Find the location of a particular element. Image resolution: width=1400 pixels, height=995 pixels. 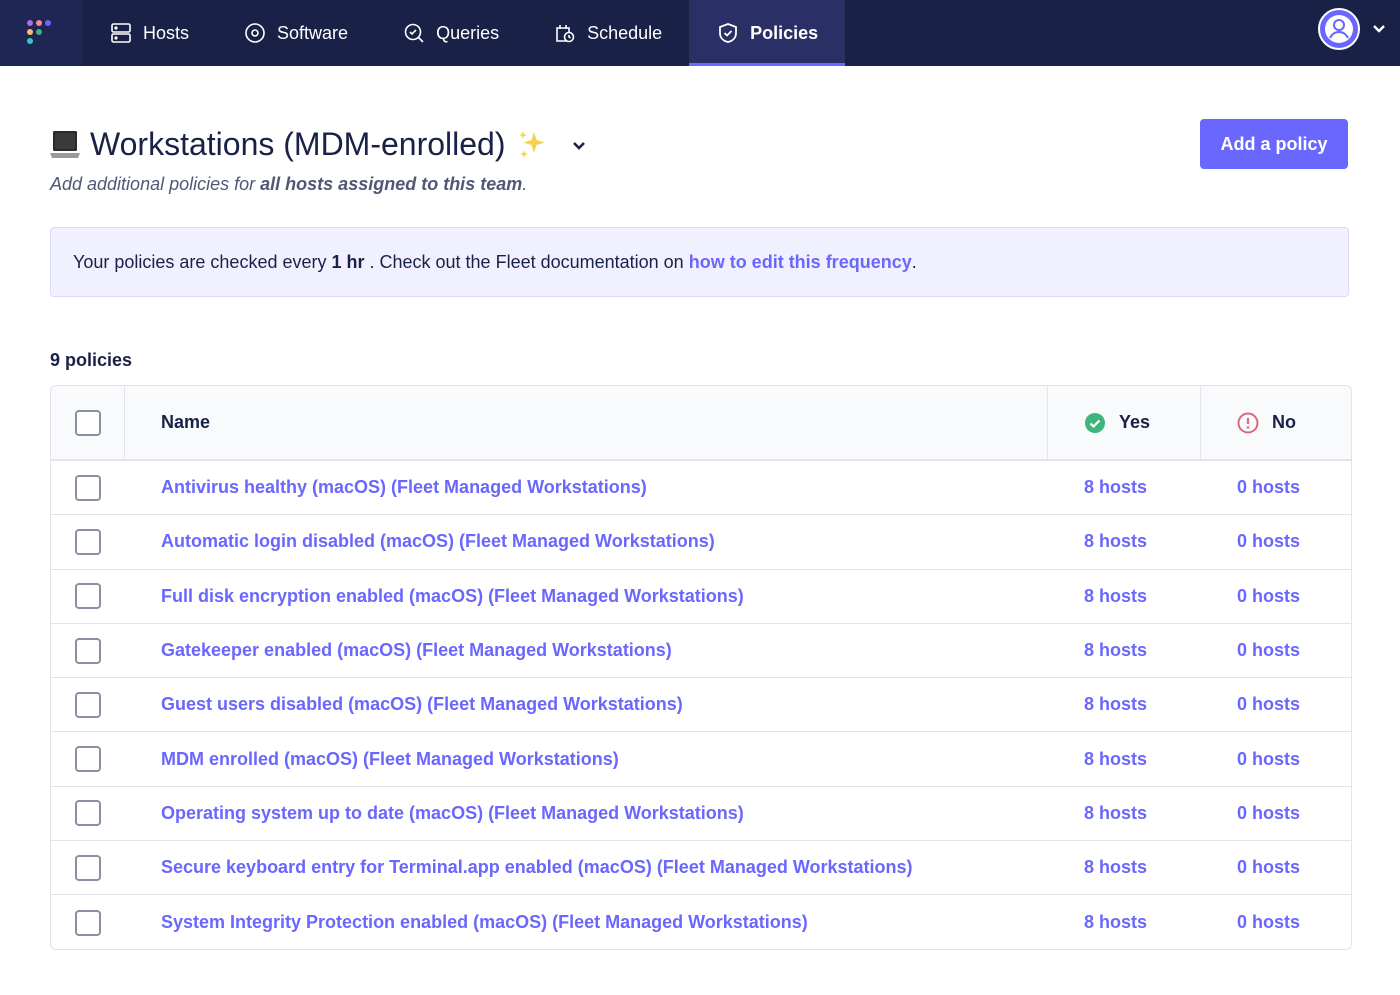

table-header: Name Yes No is located at coordinates (701, 423).